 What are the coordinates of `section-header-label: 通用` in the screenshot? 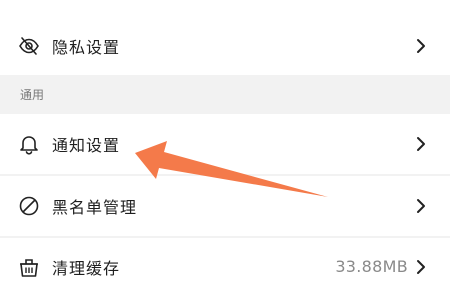 It's located at (32, 95).